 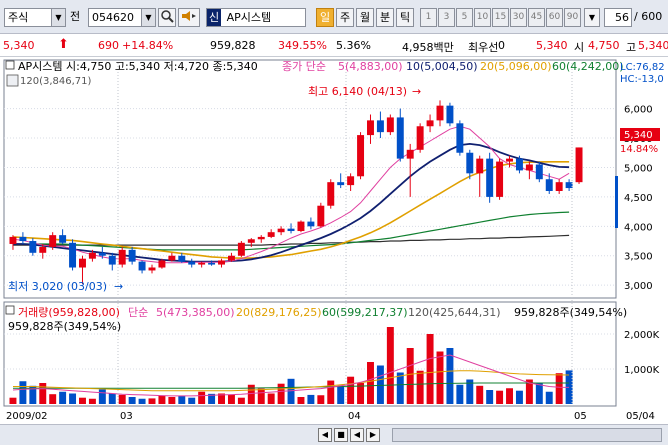 What do you see at coordinates (64, 326) in the screenshot?
I see `volume-current-left: 959,828주(349,54%)` at bounding box center [64, 326].